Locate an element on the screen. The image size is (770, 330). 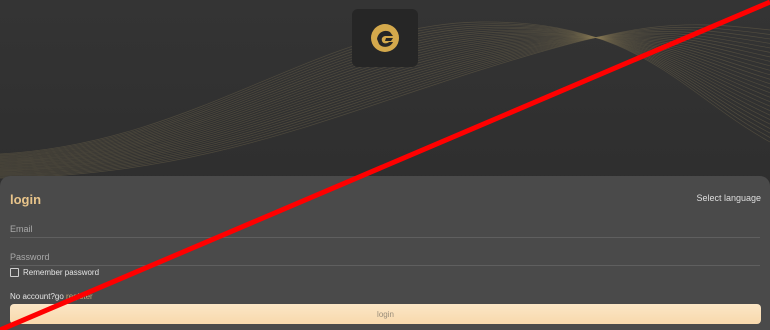
brand-logo-icon is located at coordinates (385, 38).